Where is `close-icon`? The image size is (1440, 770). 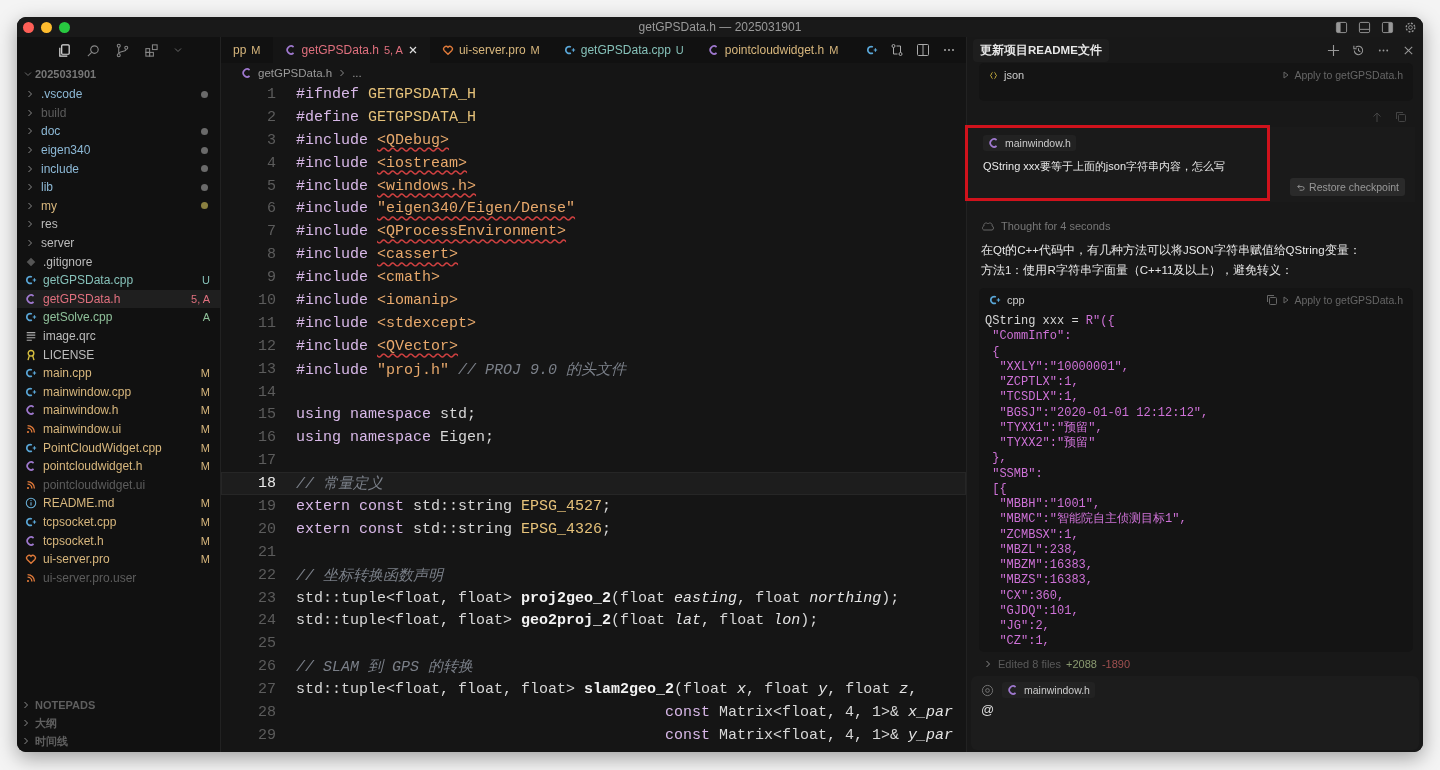 close-icon is located at coordinates (412, 50).